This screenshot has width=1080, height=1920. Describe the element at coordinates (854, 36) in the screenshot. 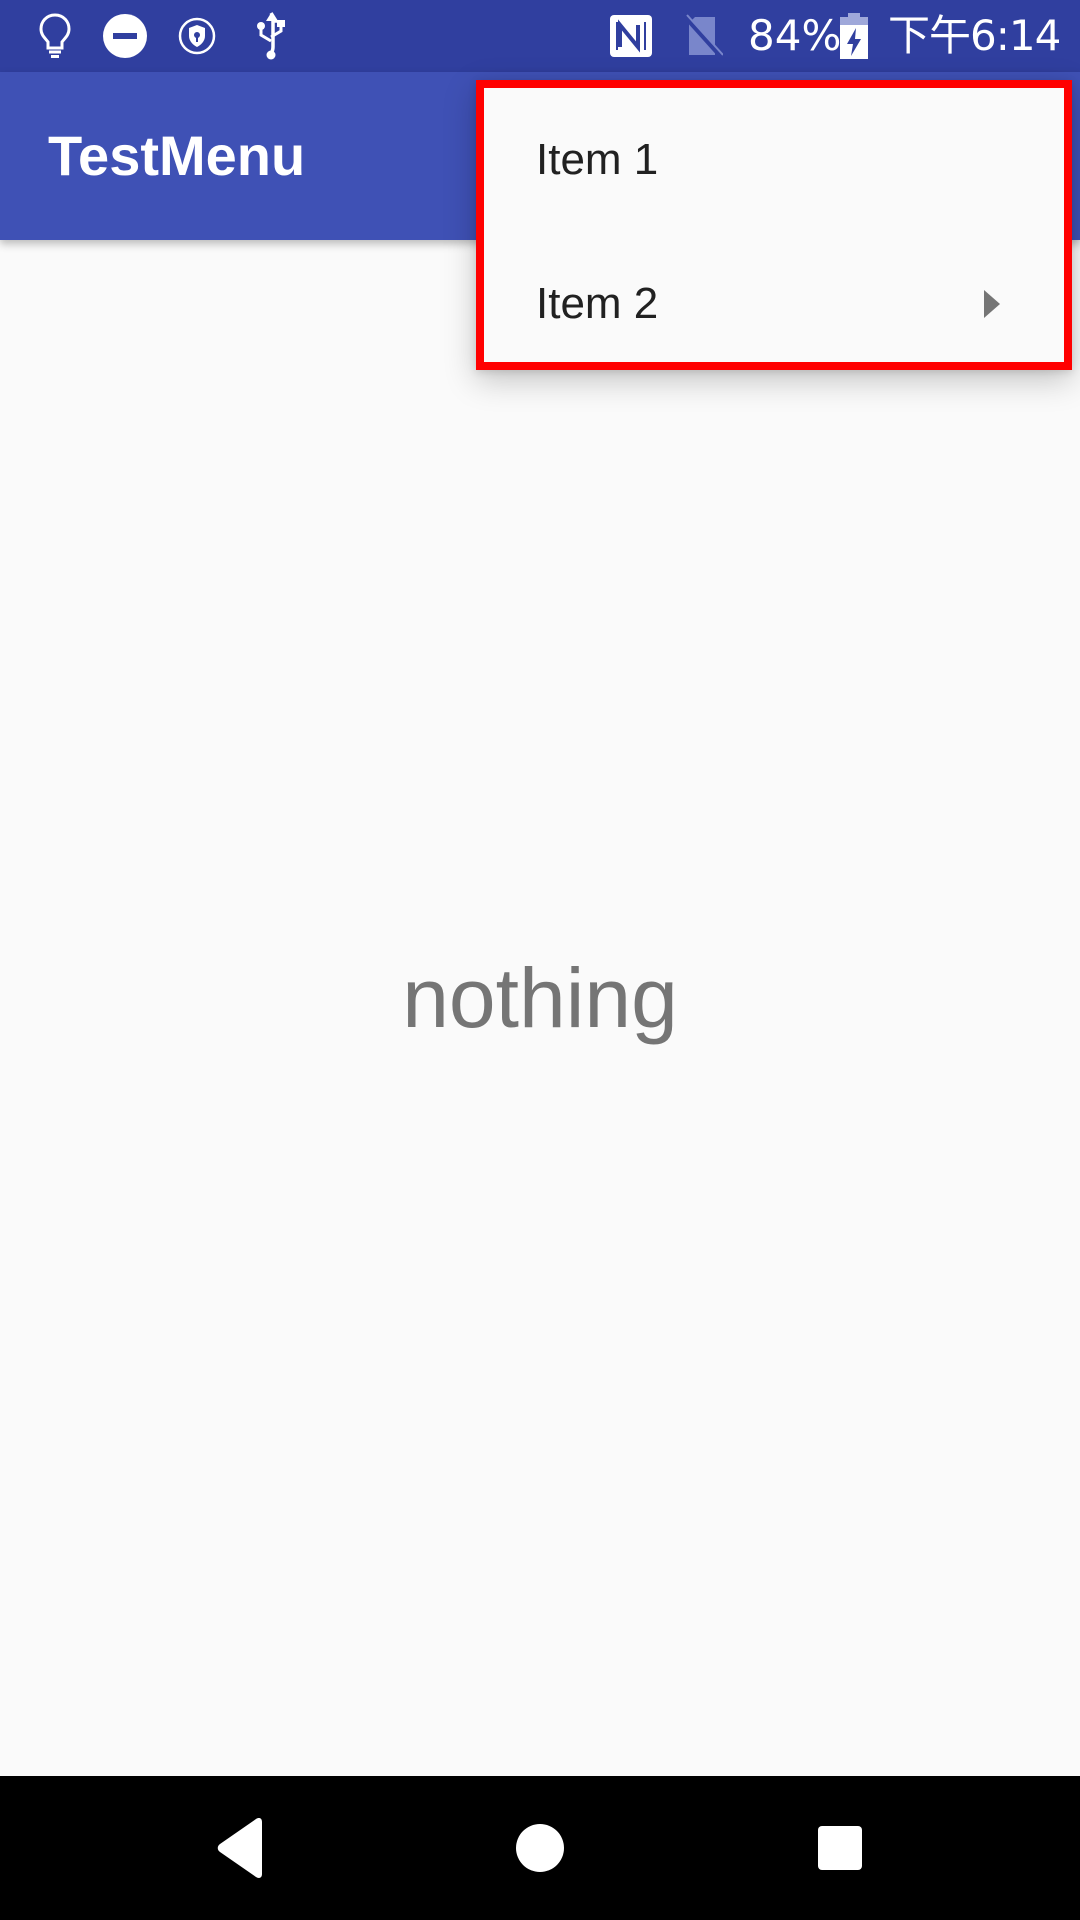

I see `battery-charging-icon` at that location.